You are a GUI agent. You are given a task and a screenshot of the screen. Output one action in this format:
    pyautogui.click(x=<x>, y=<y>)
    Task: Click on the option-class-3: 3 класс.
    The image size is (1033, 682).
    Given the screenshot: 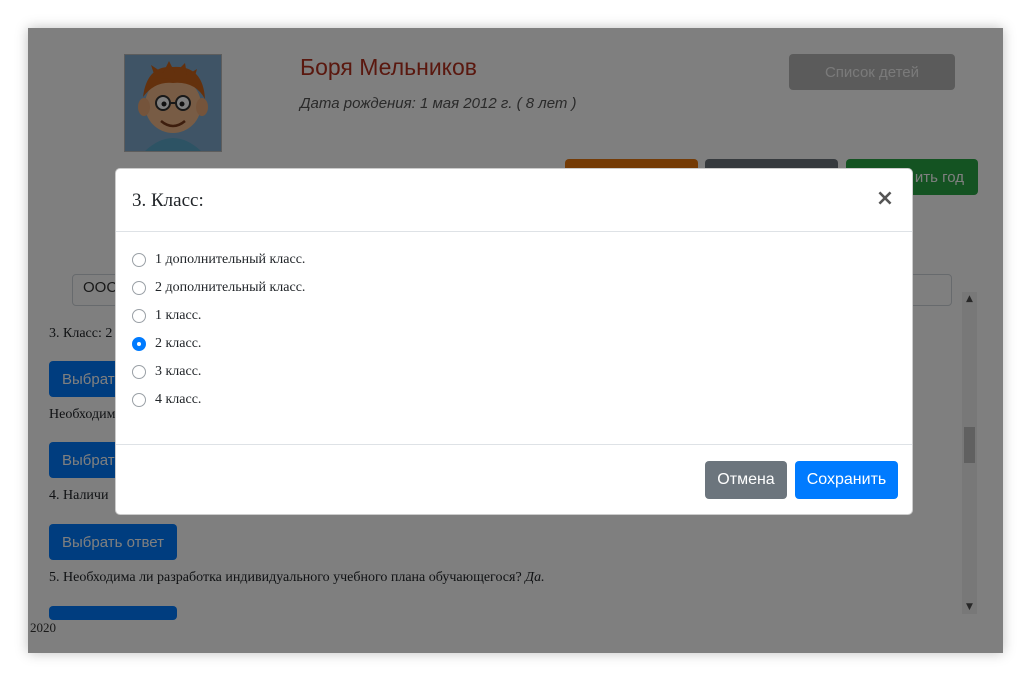 What is the action you would take?
    pyautogui.click(x=166, y=372)
    